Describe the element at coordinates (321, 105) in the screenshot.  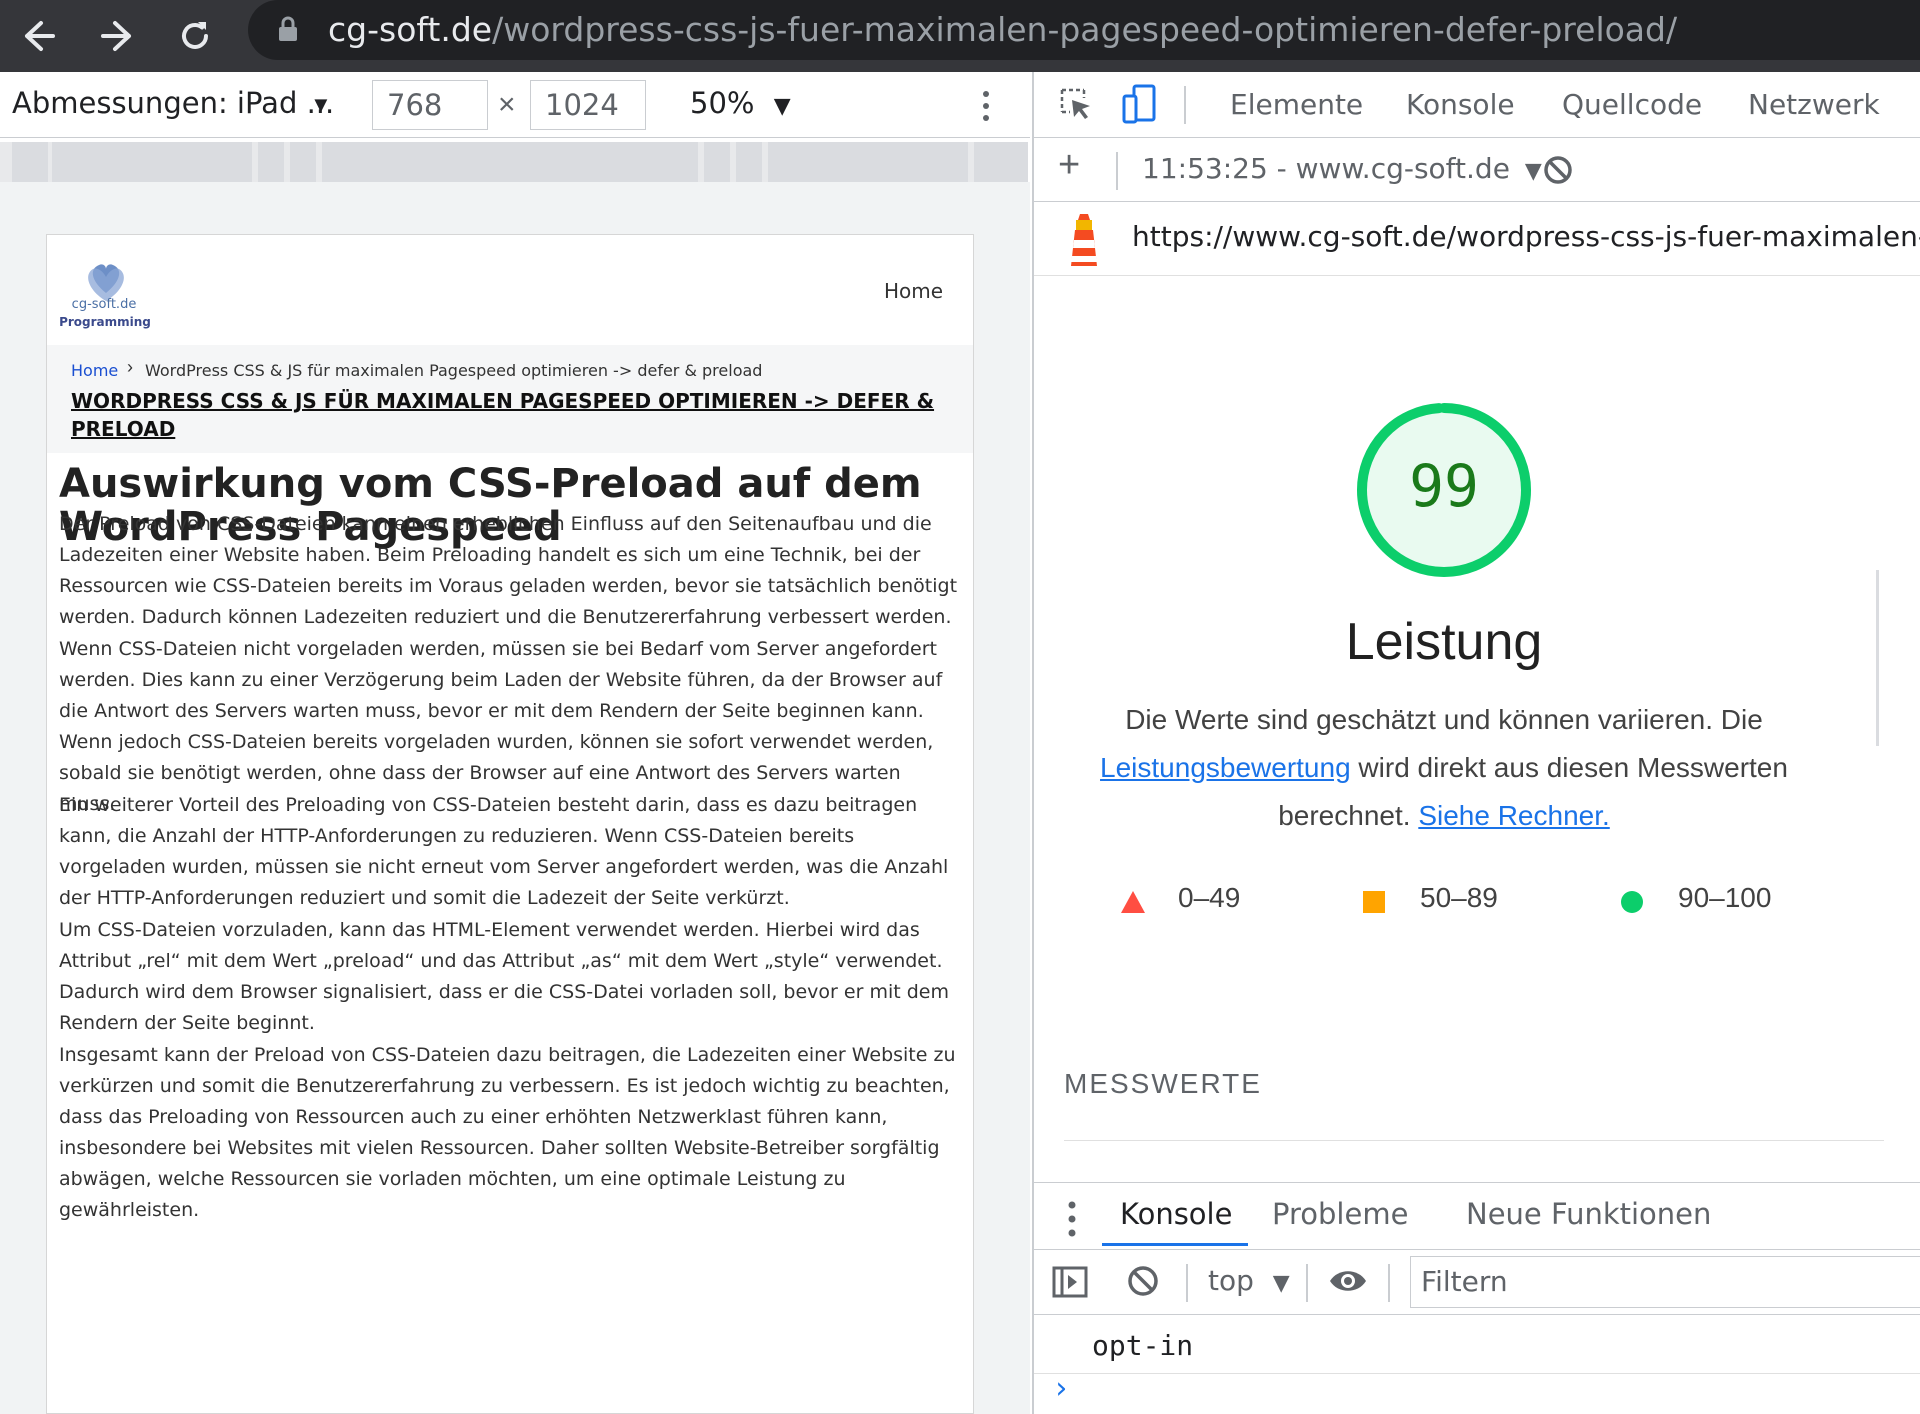
I see `dimensions-dropdown-icon: ▼` at that location.